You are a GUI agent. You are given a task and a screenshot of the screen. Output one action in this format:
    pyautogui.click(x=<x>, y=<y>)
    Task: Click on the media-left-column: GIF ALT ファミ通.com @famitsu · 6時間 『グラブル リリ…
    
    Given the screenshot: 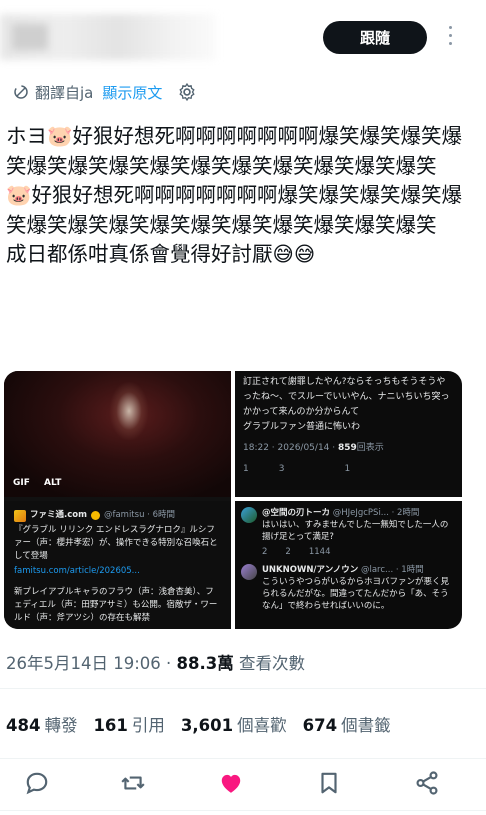 What is the action you would take?
    pyautogui.click(x=117, y=500)
    